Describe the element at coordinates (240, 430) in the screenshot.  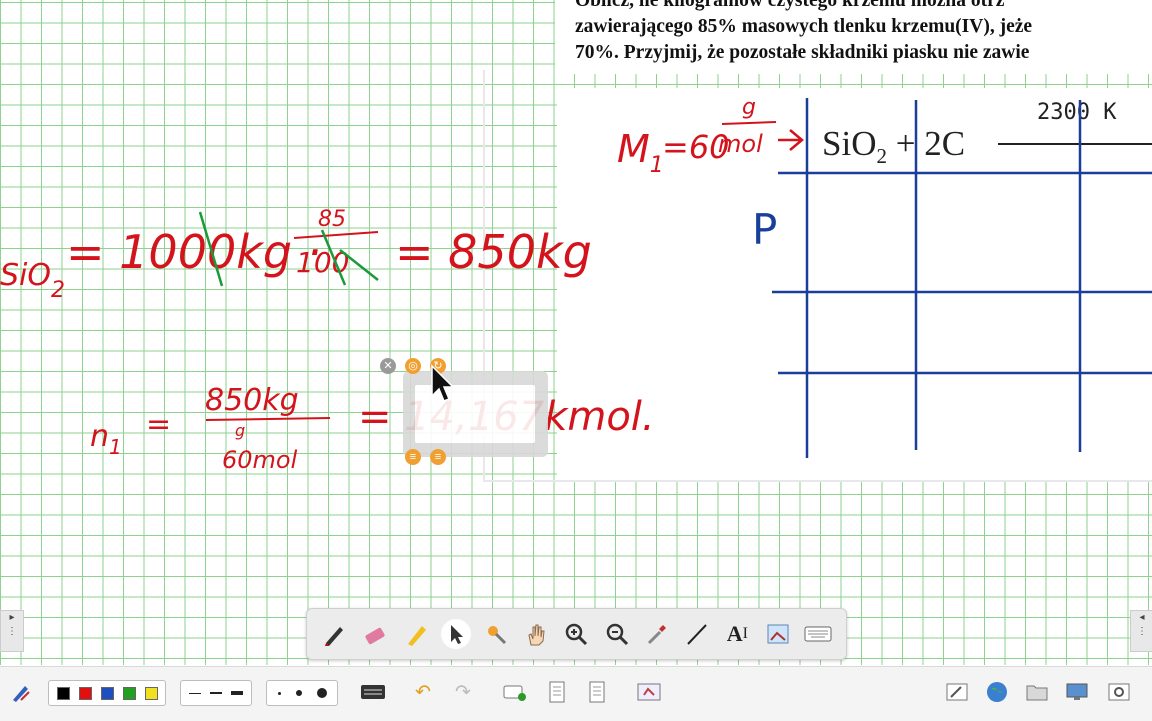
I see `n-den-unit: g` at that location.